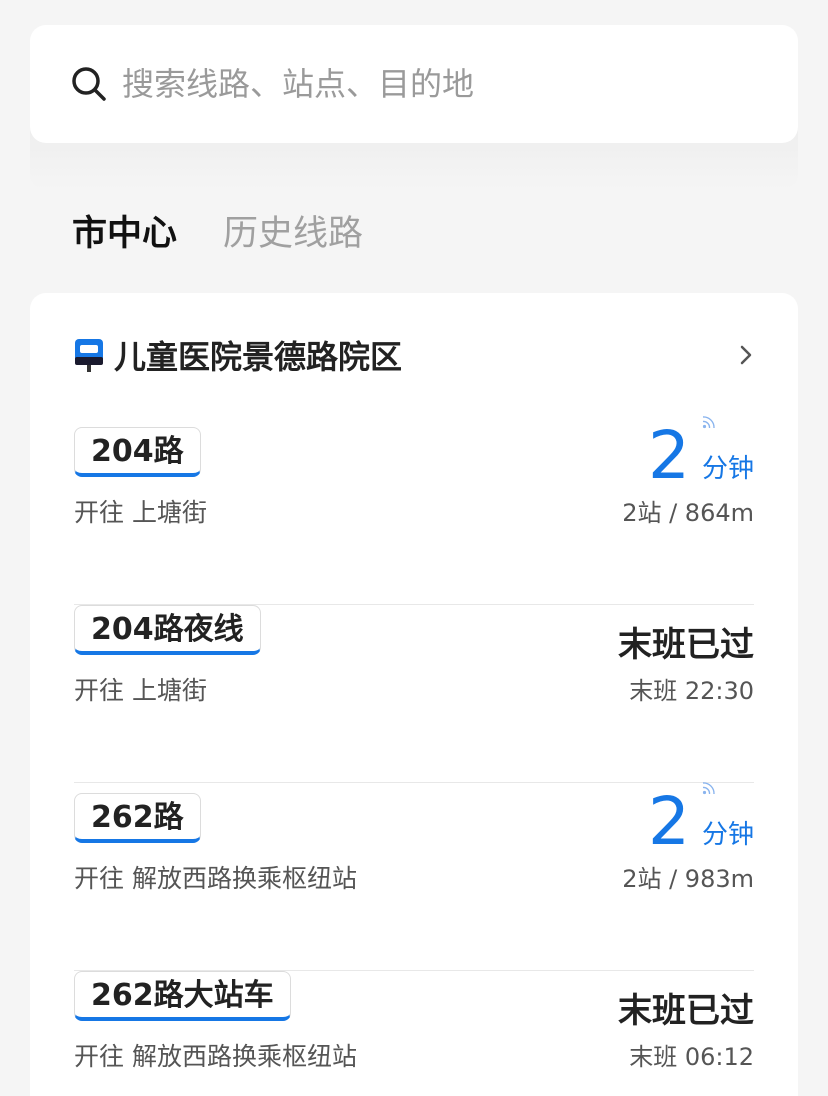  I want to click on tab-bar: 市中心 历史线路, so click(240, 230).